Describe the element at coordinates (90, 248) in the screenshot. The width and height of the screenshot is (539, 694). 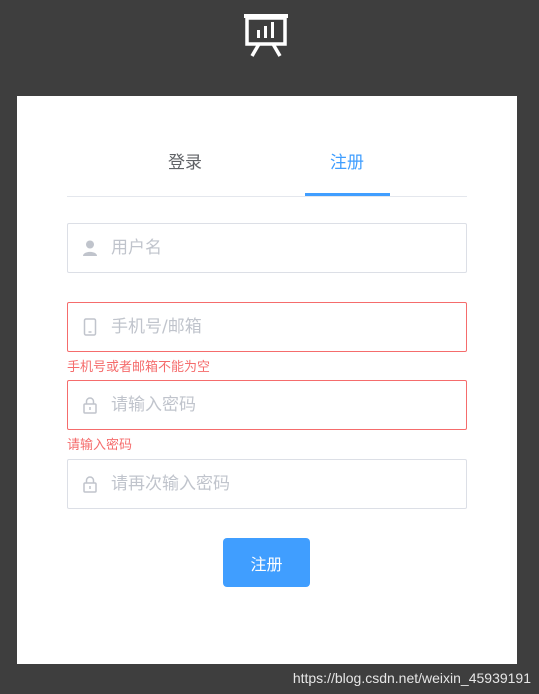
I see `user-icon` at that location.